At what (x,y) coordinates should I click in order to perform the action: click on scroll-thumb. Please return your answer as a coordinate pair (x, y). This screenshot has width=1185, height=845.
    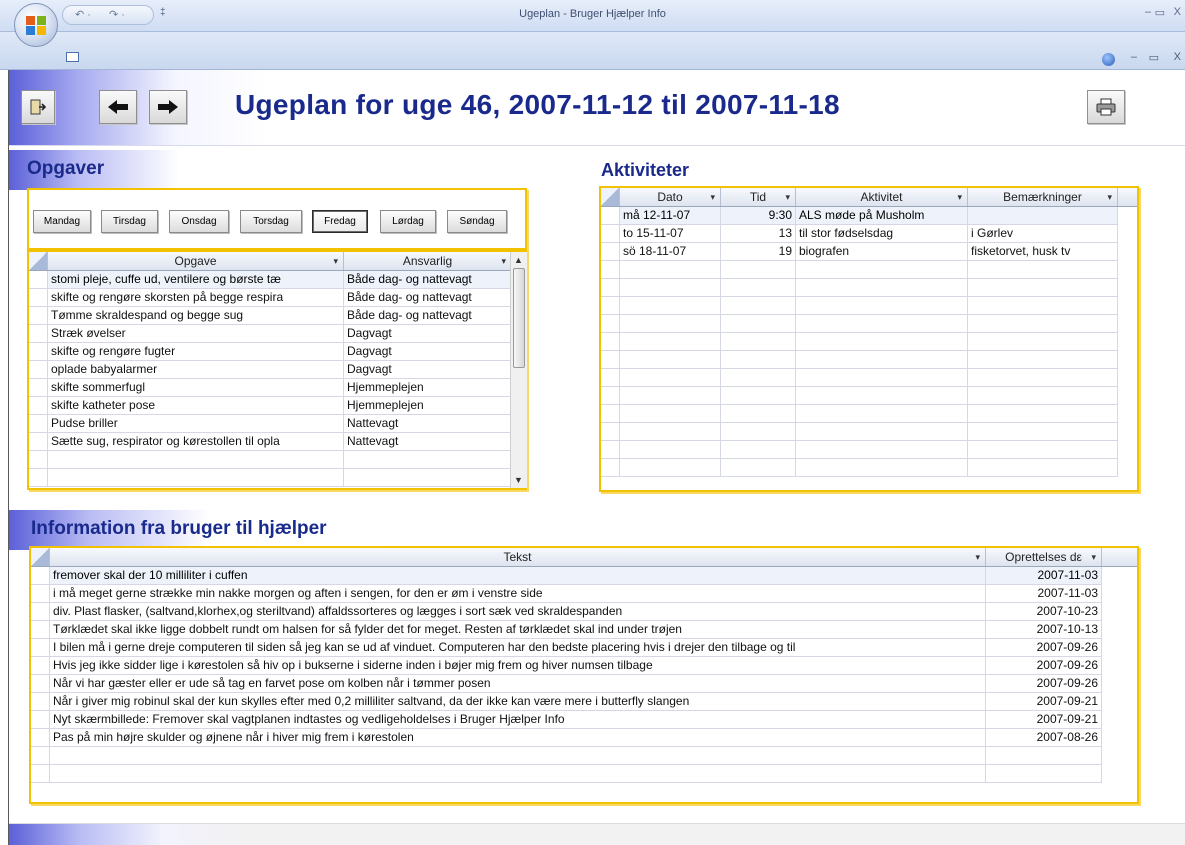
    Looking at the image, I should click on (519, 318).